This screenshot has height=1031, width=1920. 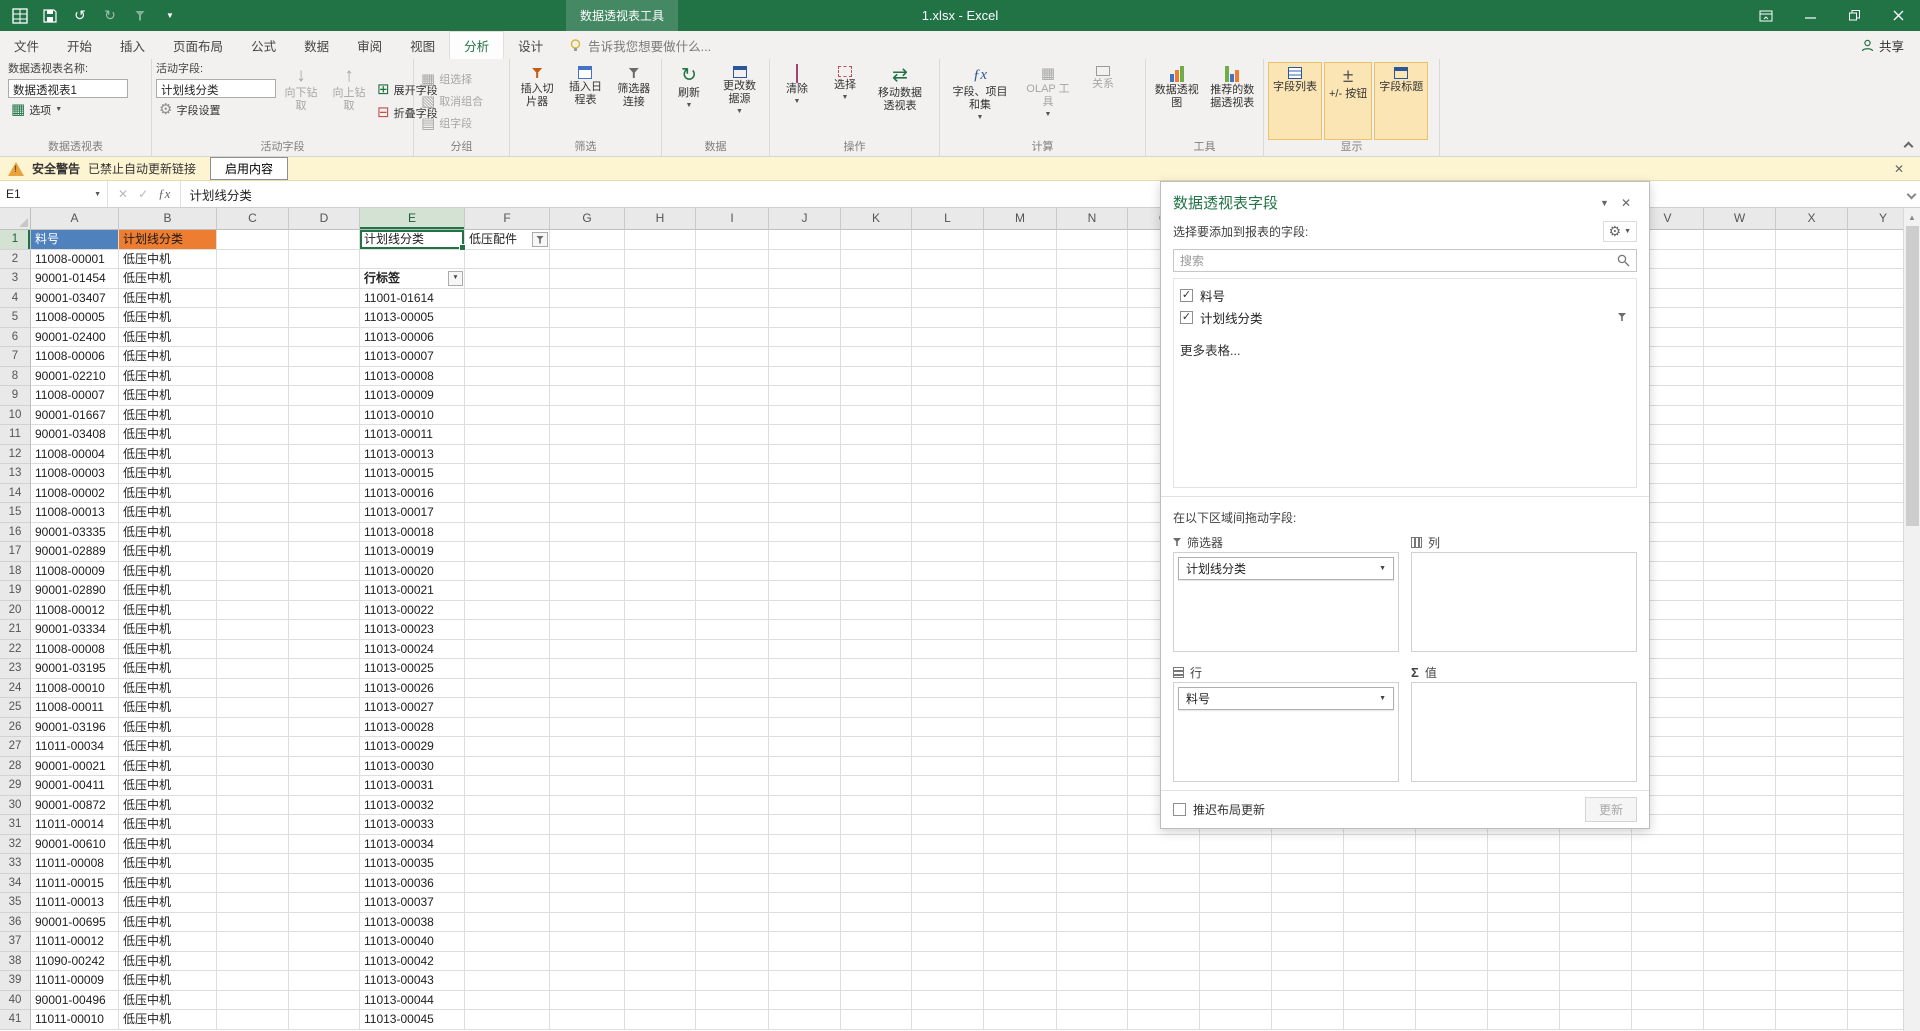 I want to click on cell-F11, so click(x=507, y=435).